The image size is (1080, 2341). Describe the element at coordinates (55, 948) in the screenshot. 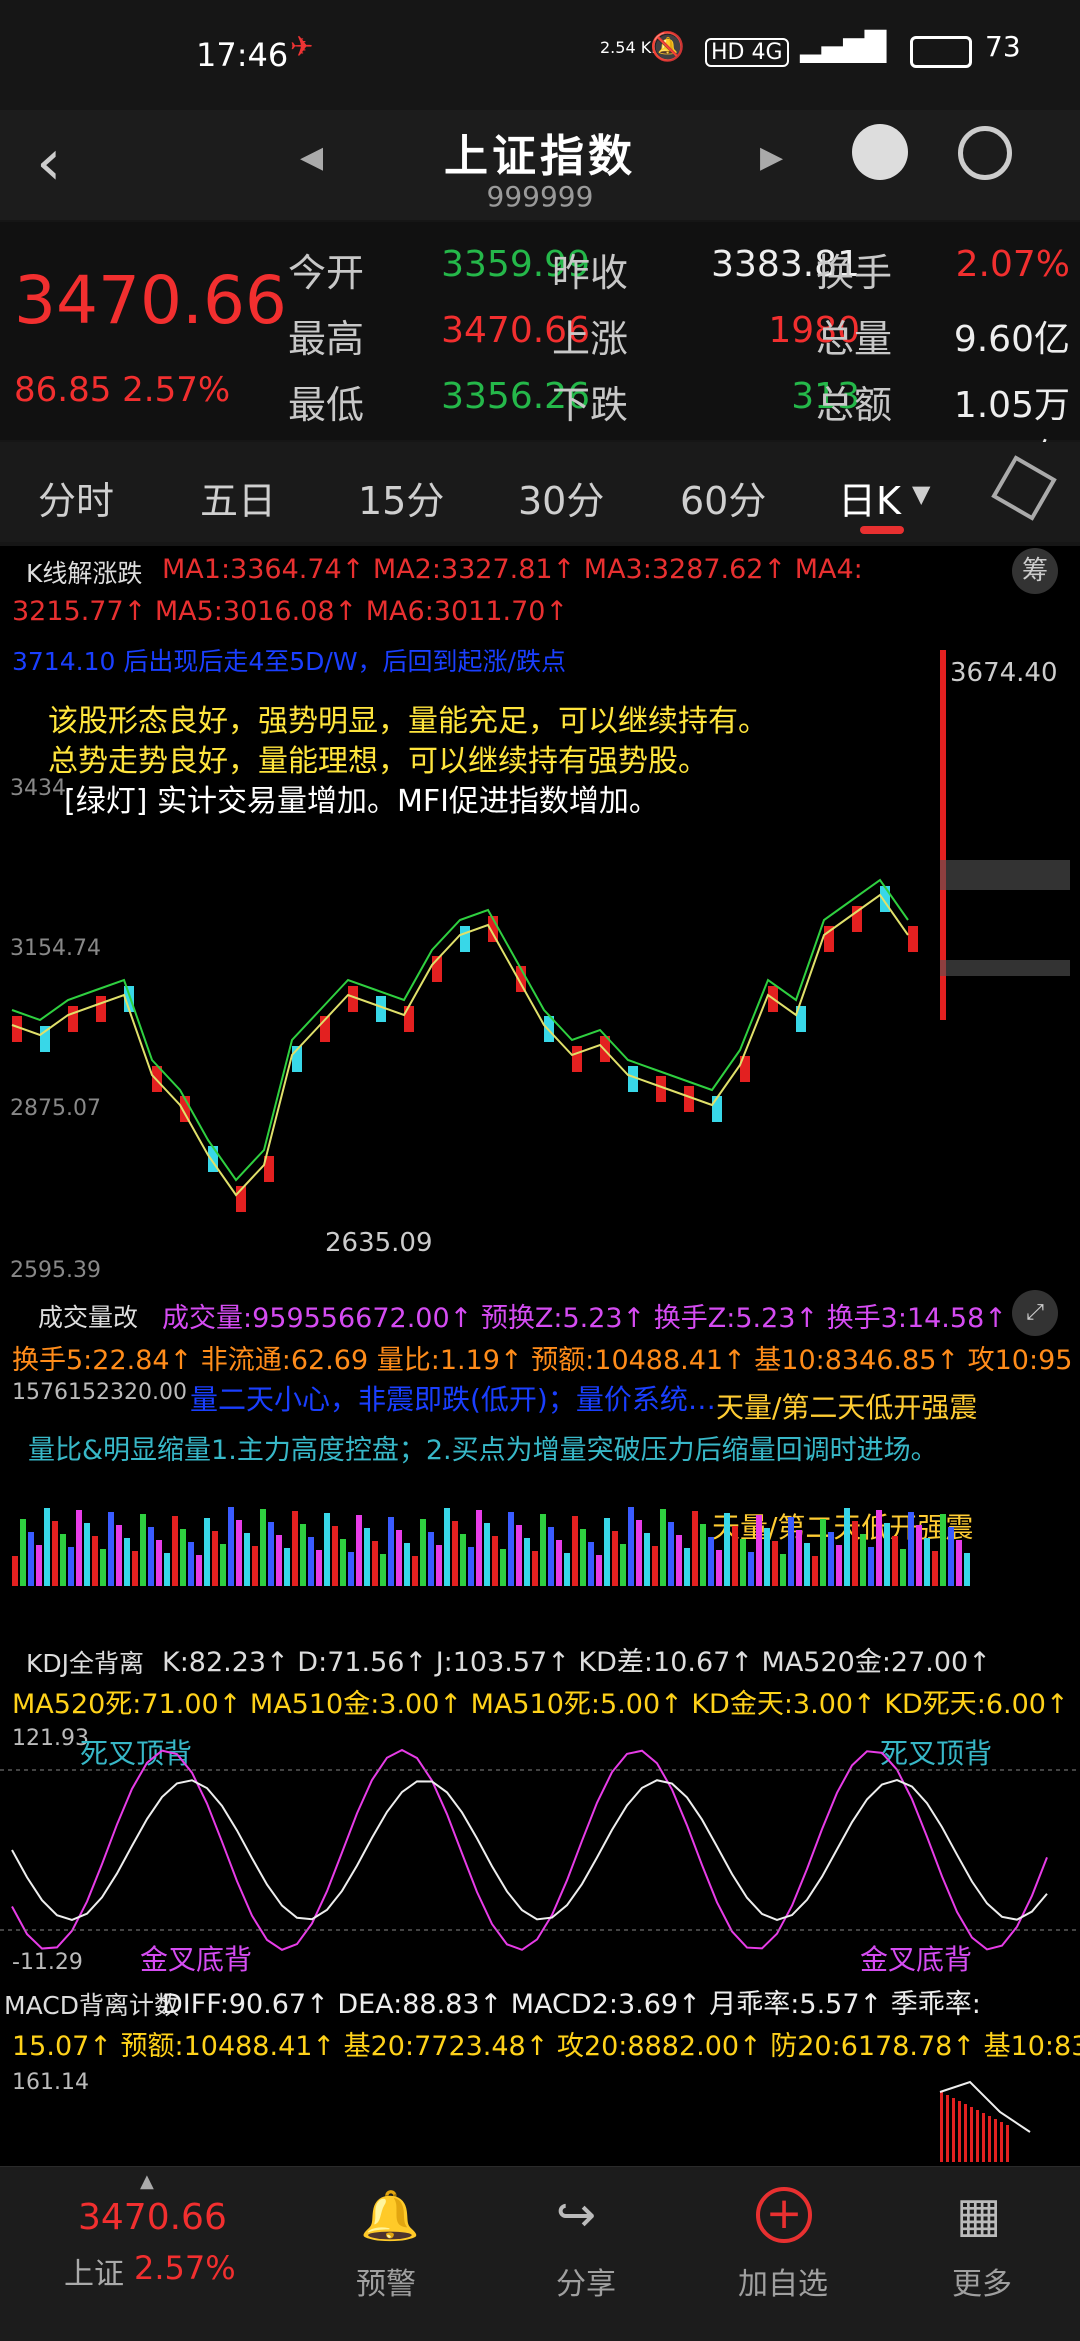

I see `y-label-2: 3154.74` at that location.